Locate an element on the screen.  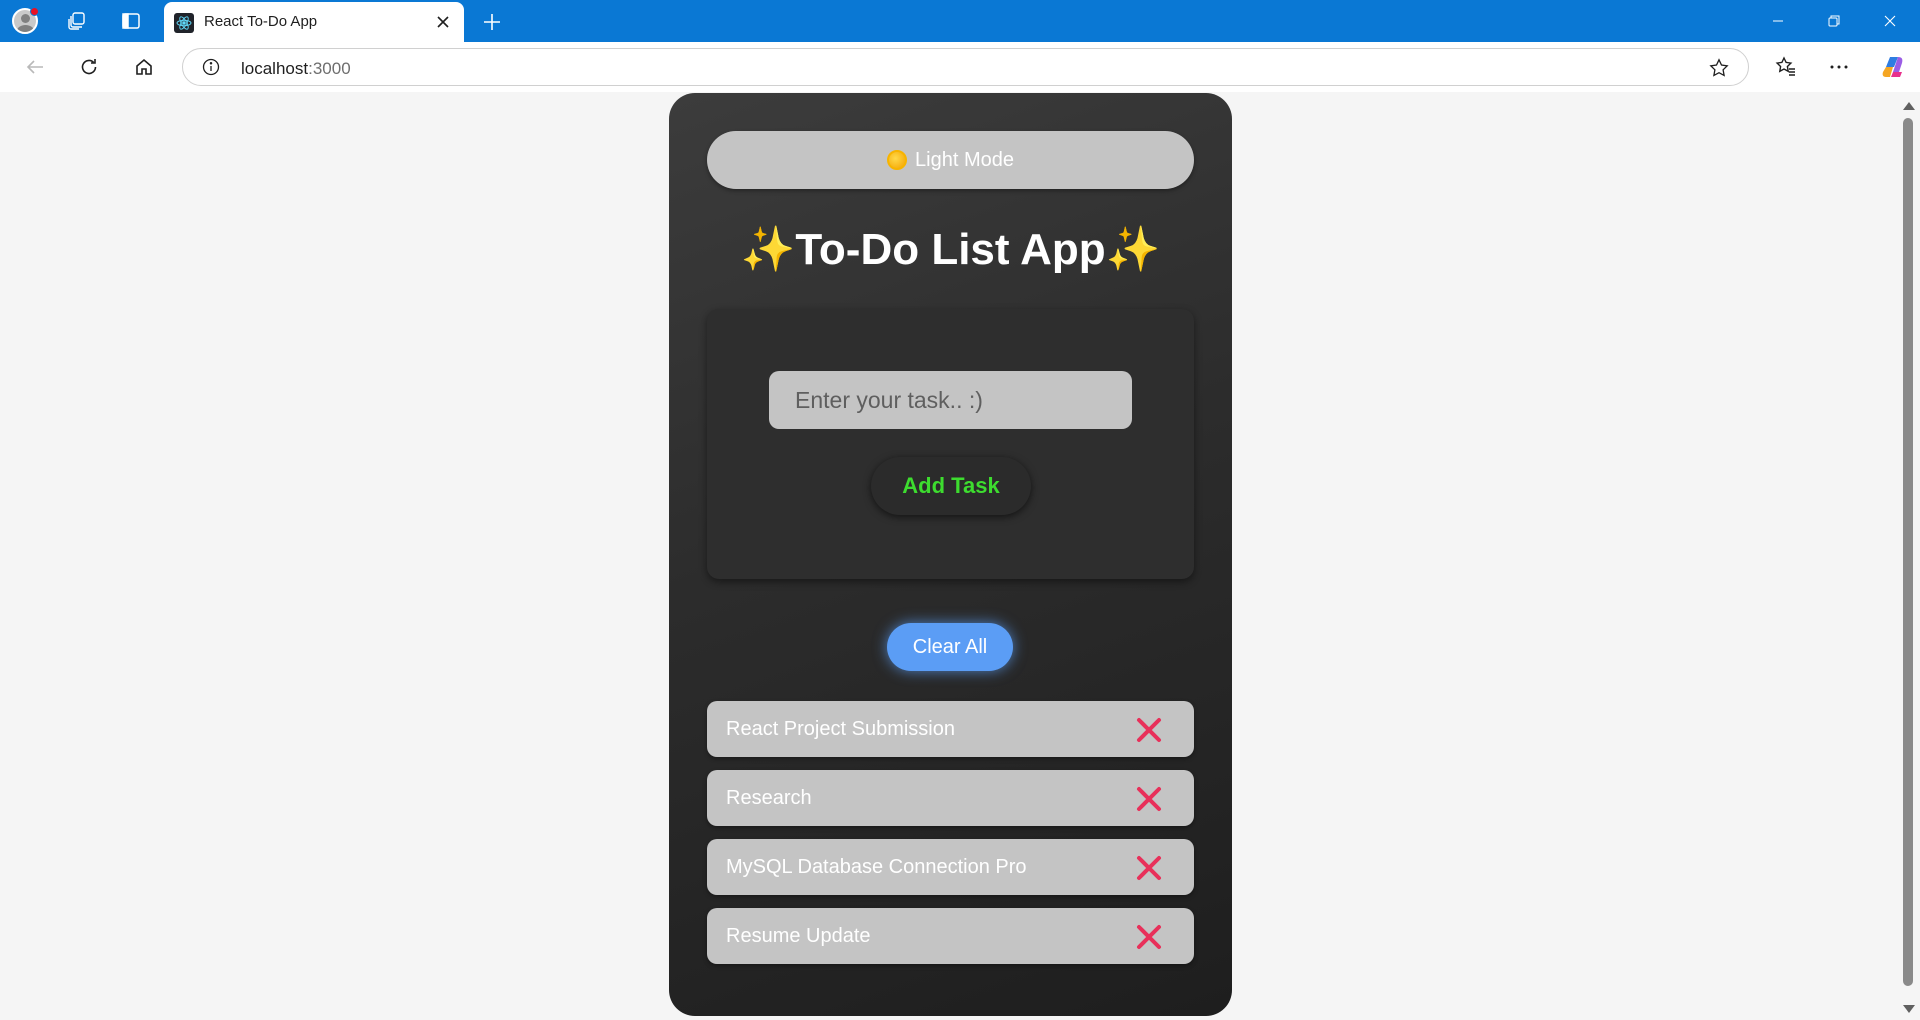
reload-icon is located at coordinates (89, 67).